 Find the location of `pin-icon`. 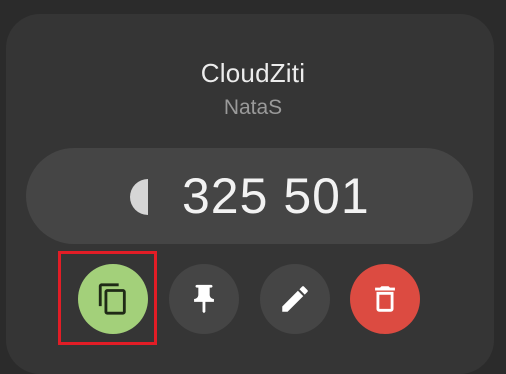

pin-icon is located at coordinates (204, 299).